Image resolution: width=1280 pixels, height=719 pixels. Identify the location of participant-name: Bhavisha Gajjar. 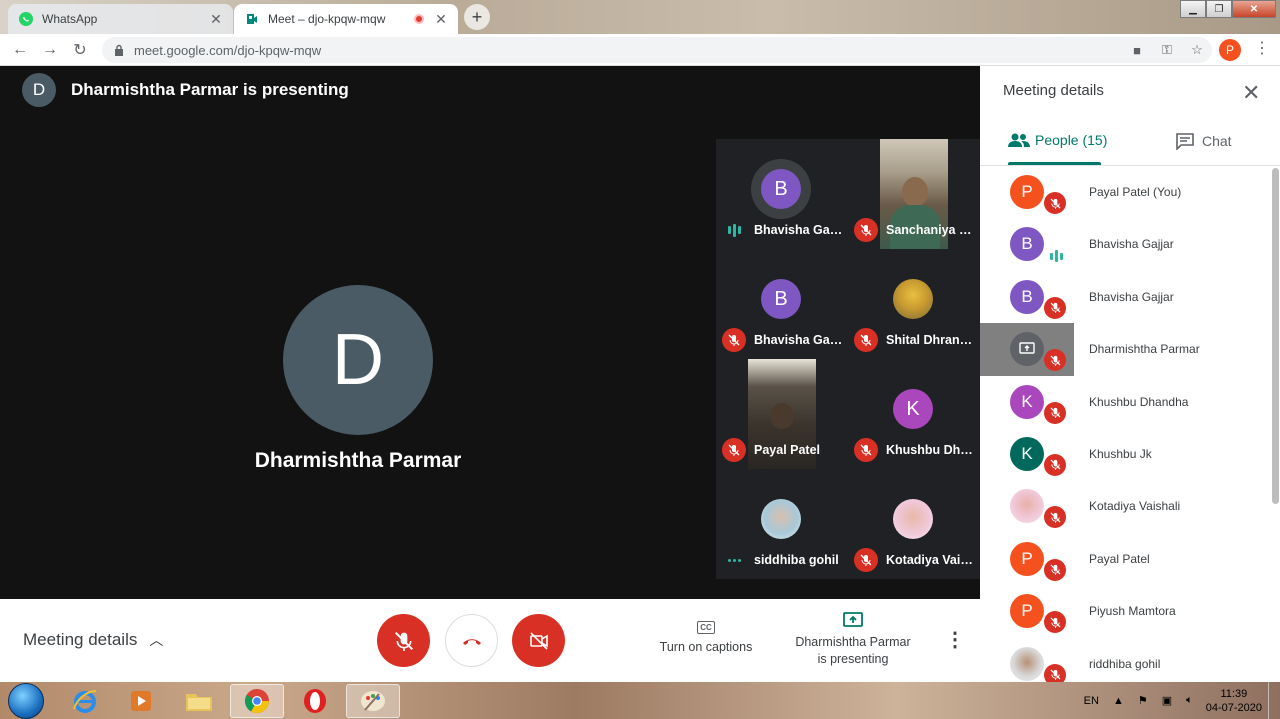
(799, 230).